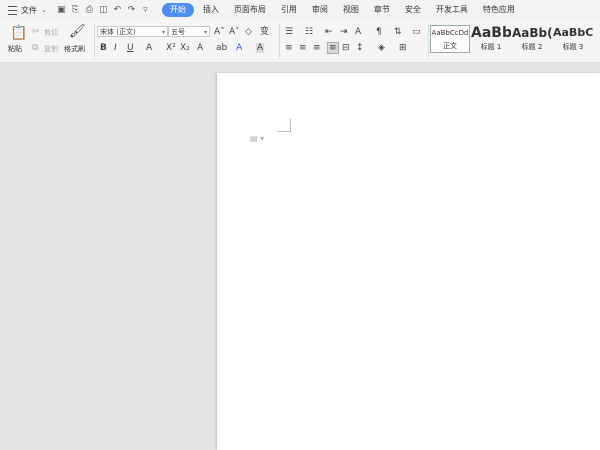 Image resolution: width=600 pixels, height=450 pixels. I want to click on file-menu: 文件 ⌄, so click(26, 10).